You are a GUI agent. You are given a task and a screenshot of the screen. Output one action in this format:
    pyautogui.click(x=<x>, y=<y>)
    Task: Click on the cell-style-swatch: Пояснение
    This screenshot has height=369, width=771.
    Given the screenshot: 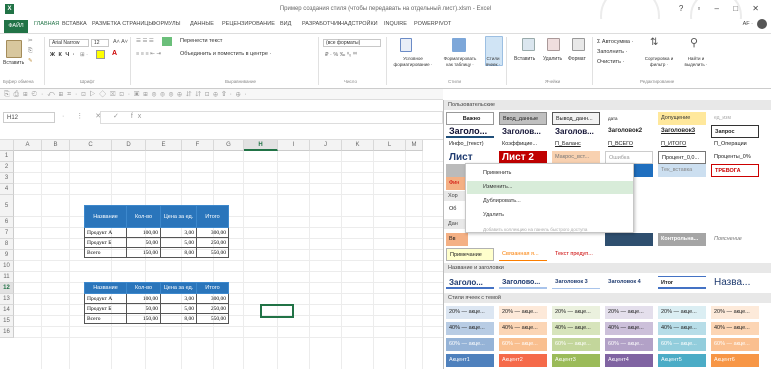 What is the action you would take?
    pyautogui.click(x=735, y=239)
    